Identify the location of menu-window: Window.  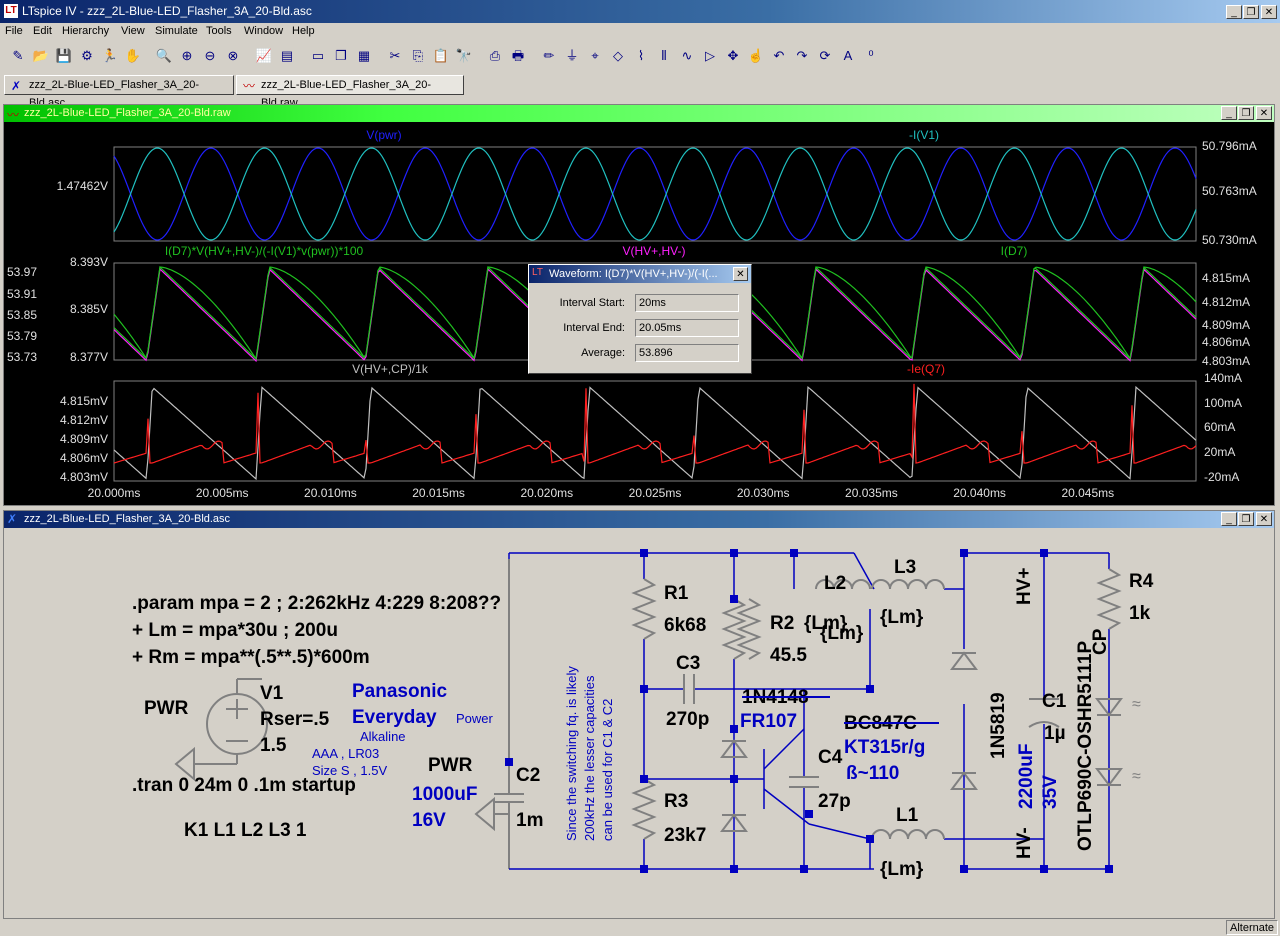
(263, 31).